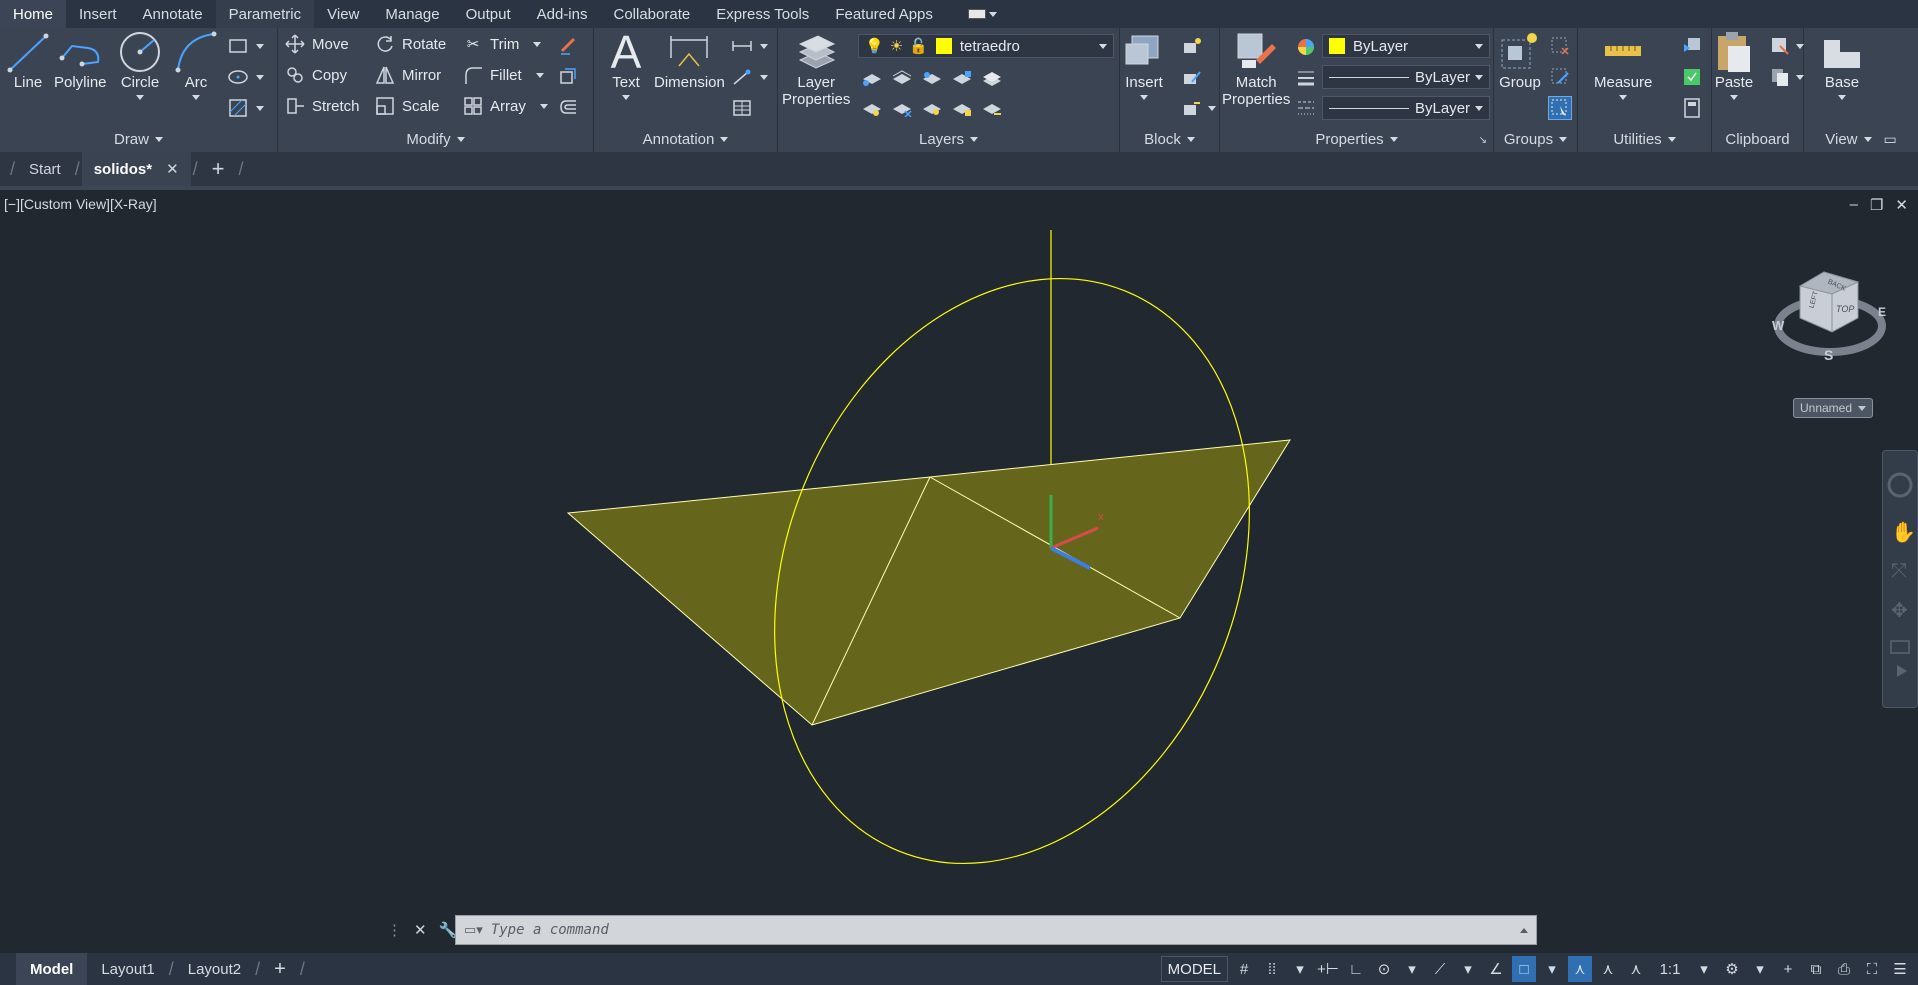 This screenshot has height=985, width=1918. I want to click on new-tab-plus-icon: +, so click(218, 169).